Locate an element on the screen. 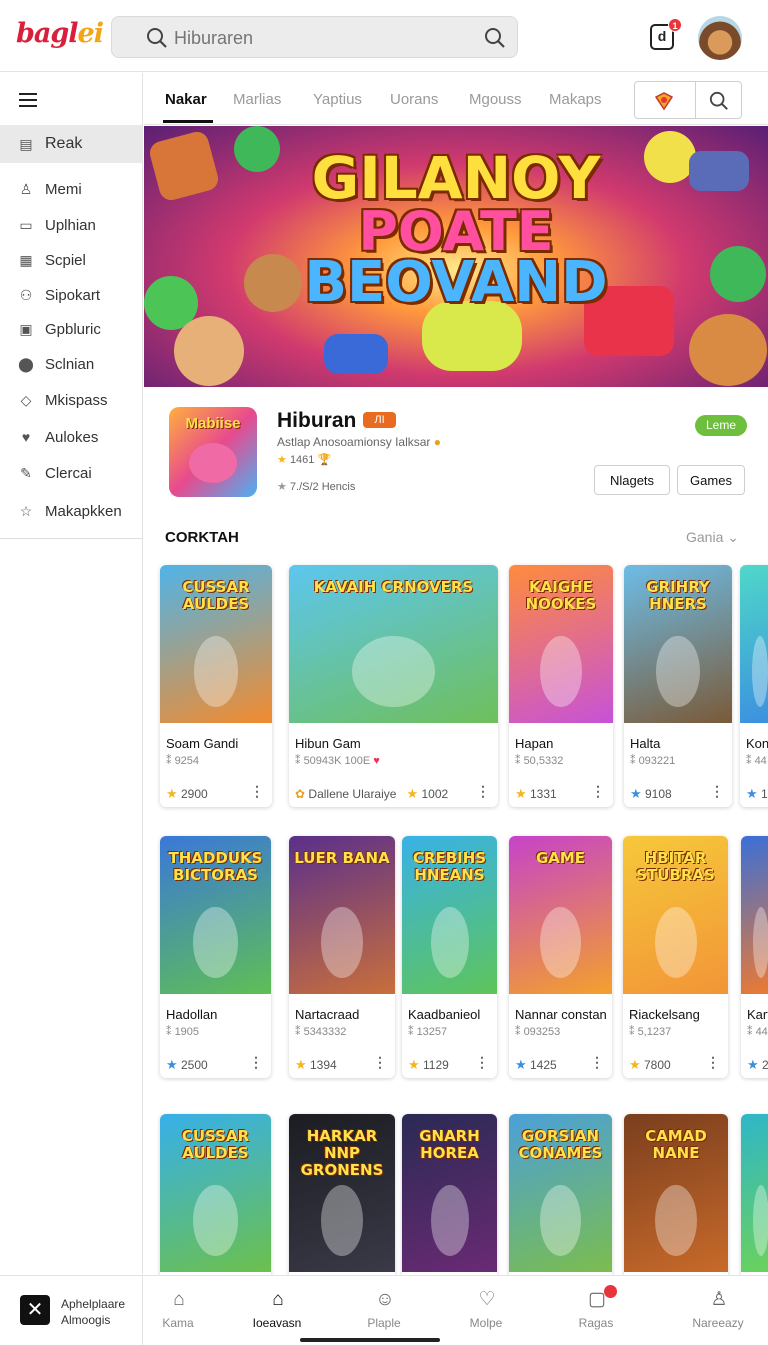 This screenshot has width=768, height=1345. sidebar-item-mkispass: ◇ Mkispass is located at coordinates (71, 400).